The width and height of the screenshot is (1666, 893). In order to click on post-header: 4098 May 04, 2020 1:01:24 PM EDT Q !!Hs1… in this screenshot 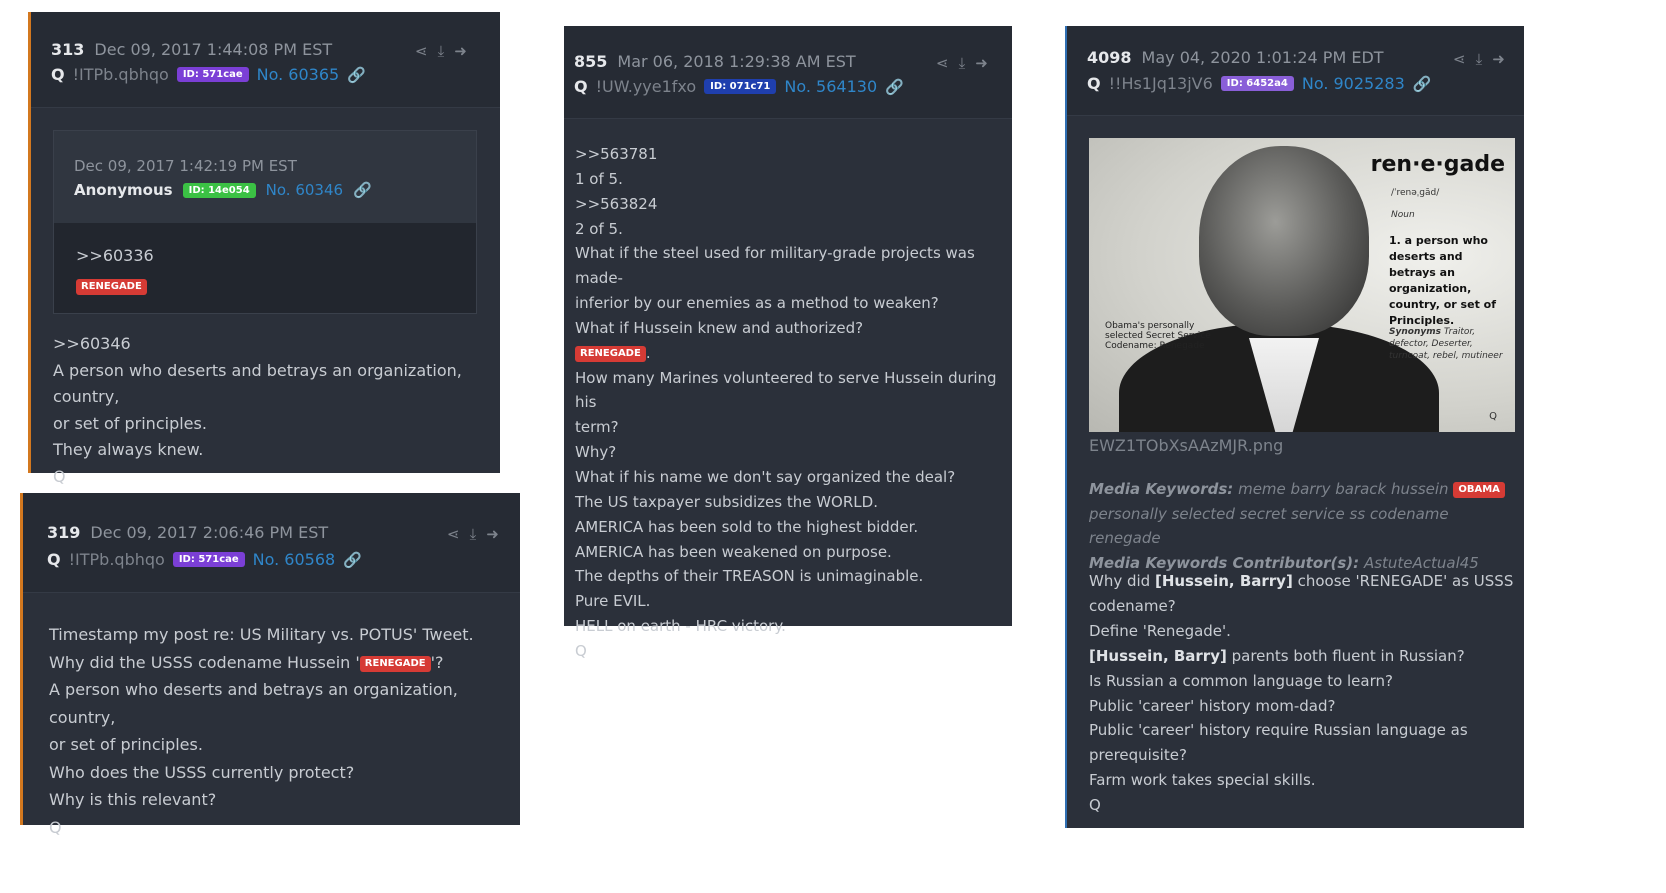, I will do `click(1295, 71)`.